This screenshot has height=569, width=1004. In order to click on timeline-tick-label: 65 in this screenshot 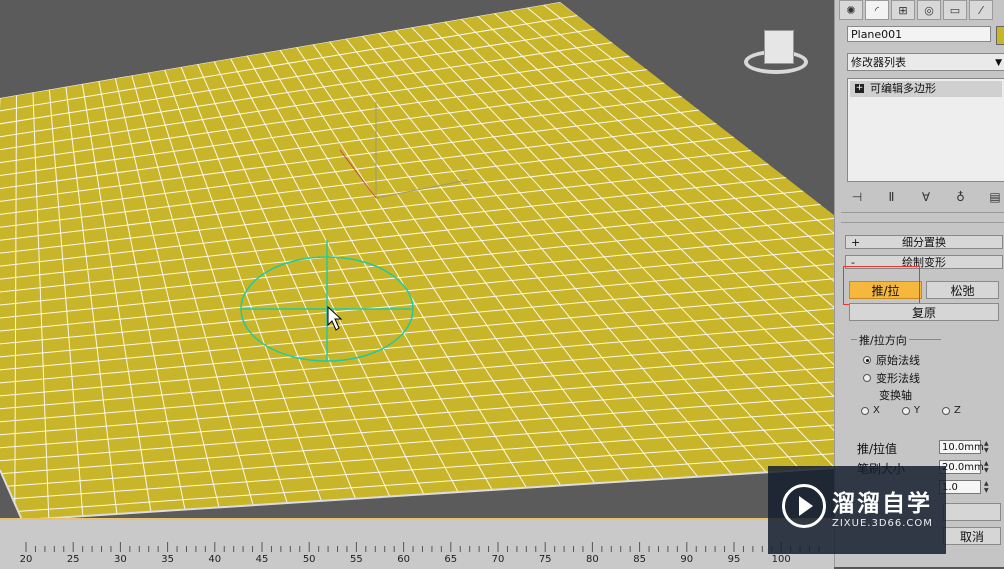, I will do `click(451, 559)`.